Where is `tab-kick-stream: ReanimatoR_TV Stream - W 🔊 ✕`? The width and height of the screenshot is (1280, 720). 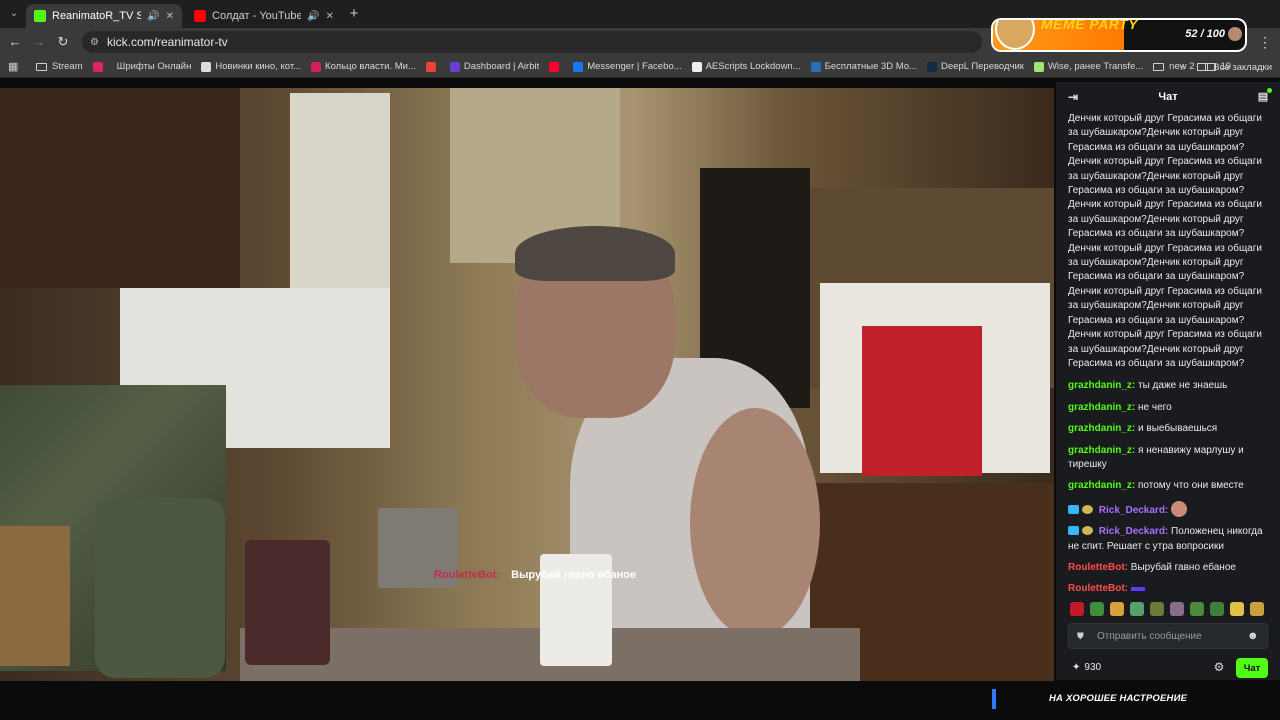 tab-kick-stream: ReanimatoR_TV Stream - W 🔊 ✕ is located at coordinates (104, 16).